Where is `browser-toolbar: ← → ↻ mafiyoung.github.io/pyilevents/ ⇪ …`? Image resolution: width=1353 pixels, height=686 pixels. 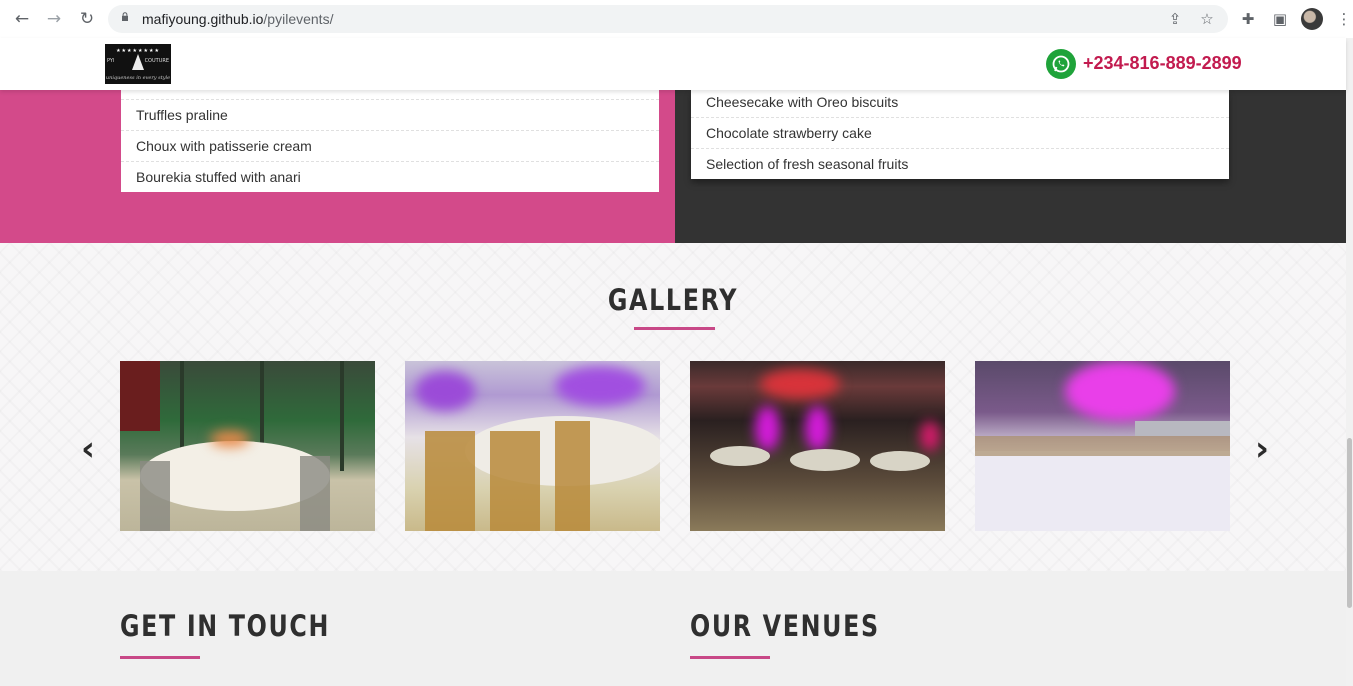
browser-toolbar: ← → ↻ mafiyoung.github.io/pyilevents/ ⇪ … is located at coordinates (676, 19).